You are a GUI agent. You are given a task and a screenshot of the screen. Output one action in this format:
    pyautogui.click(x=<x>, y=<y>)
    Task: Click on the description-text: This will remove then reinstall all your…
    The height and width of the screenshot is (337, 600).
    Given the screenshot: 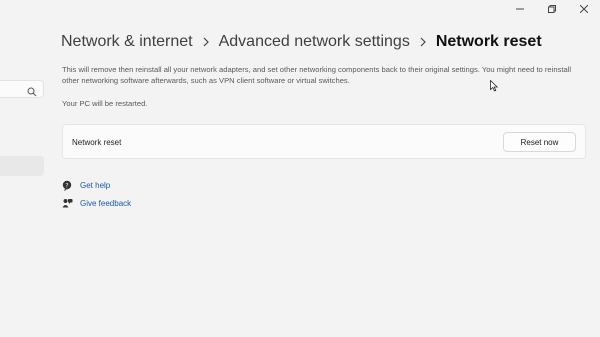 What is the action you would take?
    pyautogui.click(x=317, y=75)
    